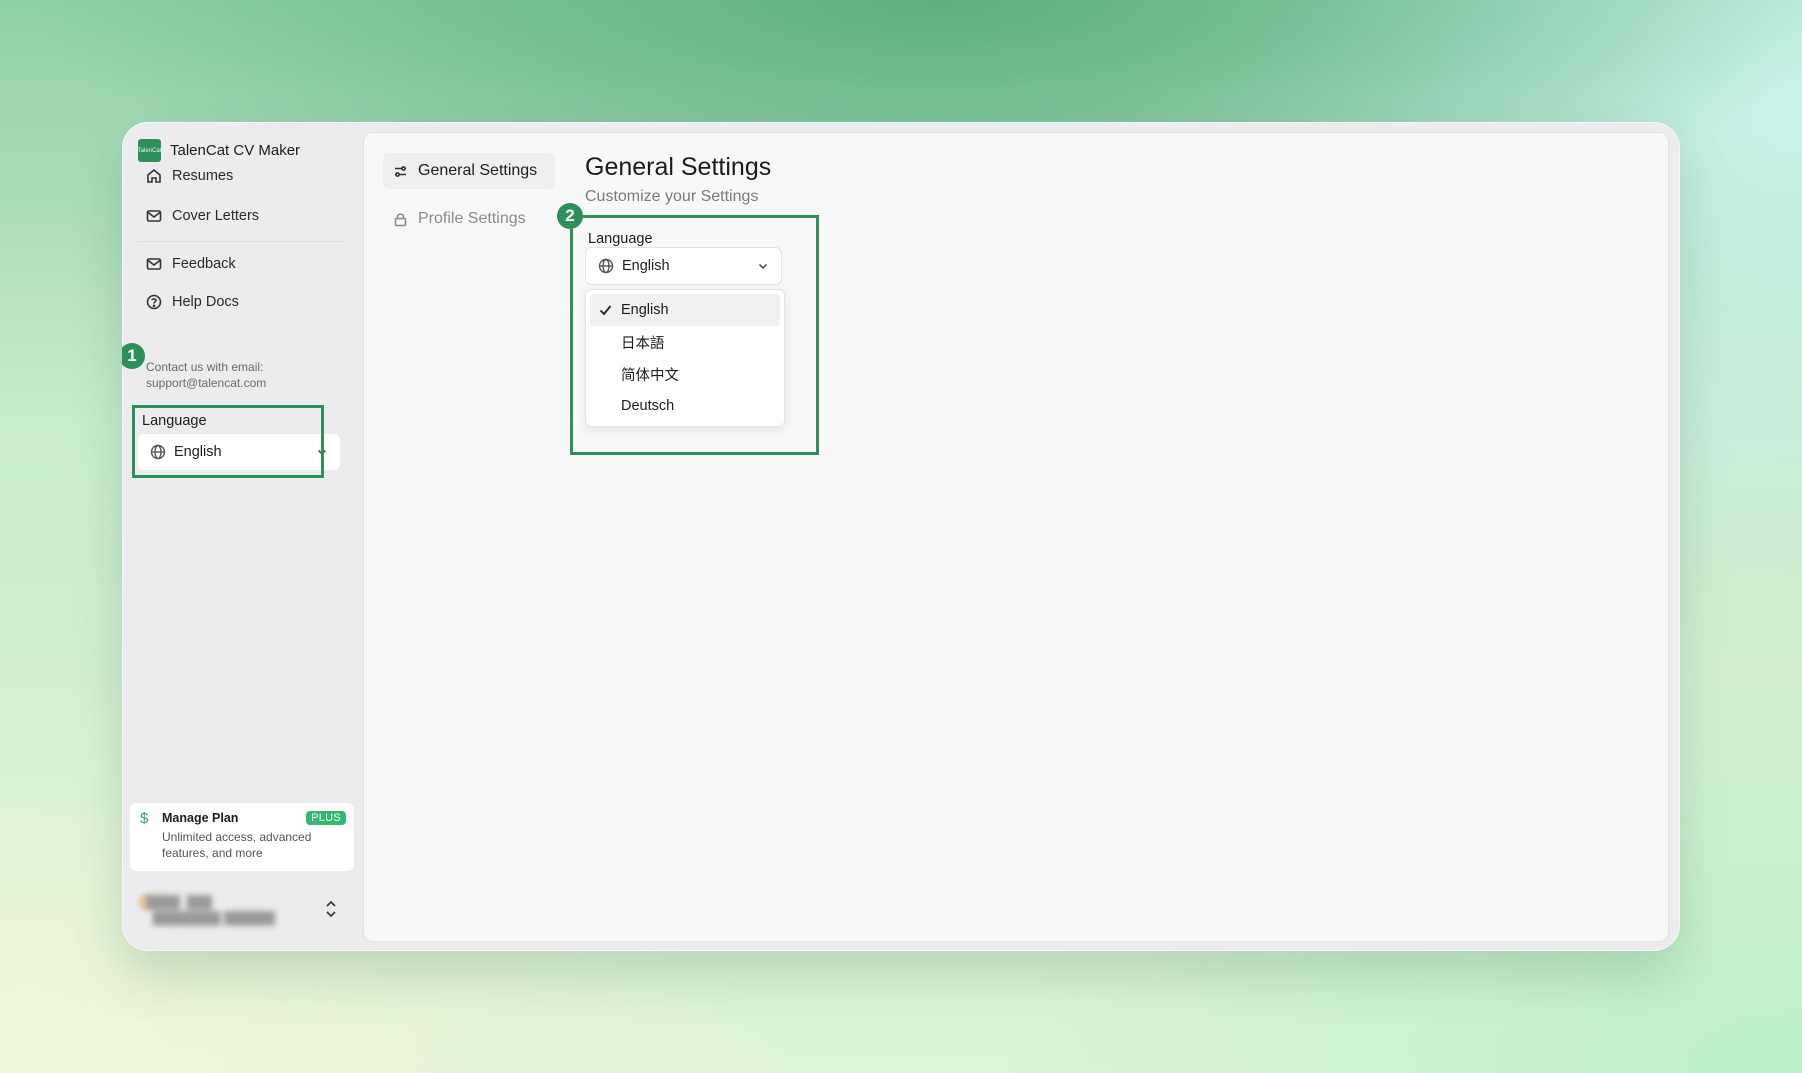 This screenshot has width=1802, height=1073. Describe the element at coordinates (678, 167) in the screenshot. I see `page-title: General Settings` at that location.